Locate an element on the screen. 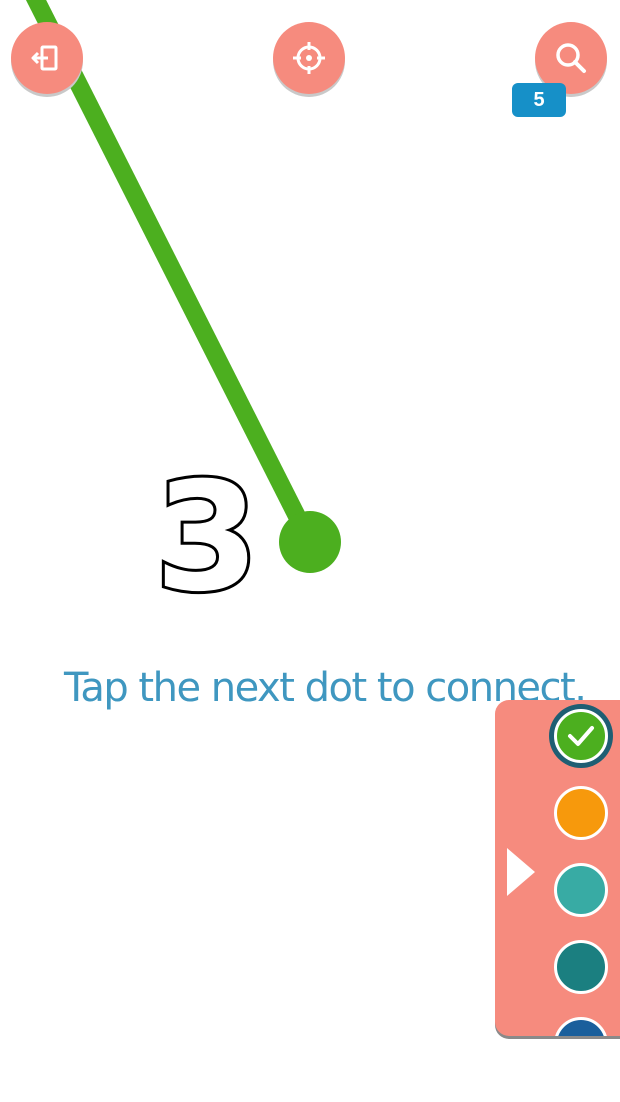 This screenshot has width=620, height=1102. crosshair-icon is located at coordinates (309, 58).